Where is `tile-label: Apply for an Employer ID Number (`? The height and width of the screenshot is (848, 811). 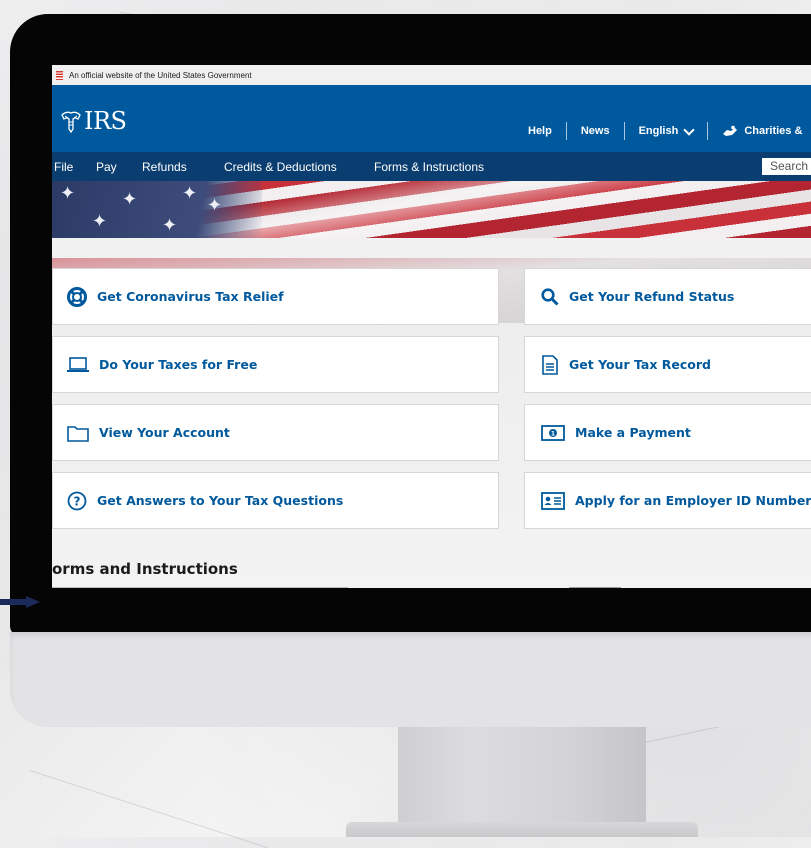
tile-label: Apply for an Employer ID Number ( is located at coordinates (693, 500).